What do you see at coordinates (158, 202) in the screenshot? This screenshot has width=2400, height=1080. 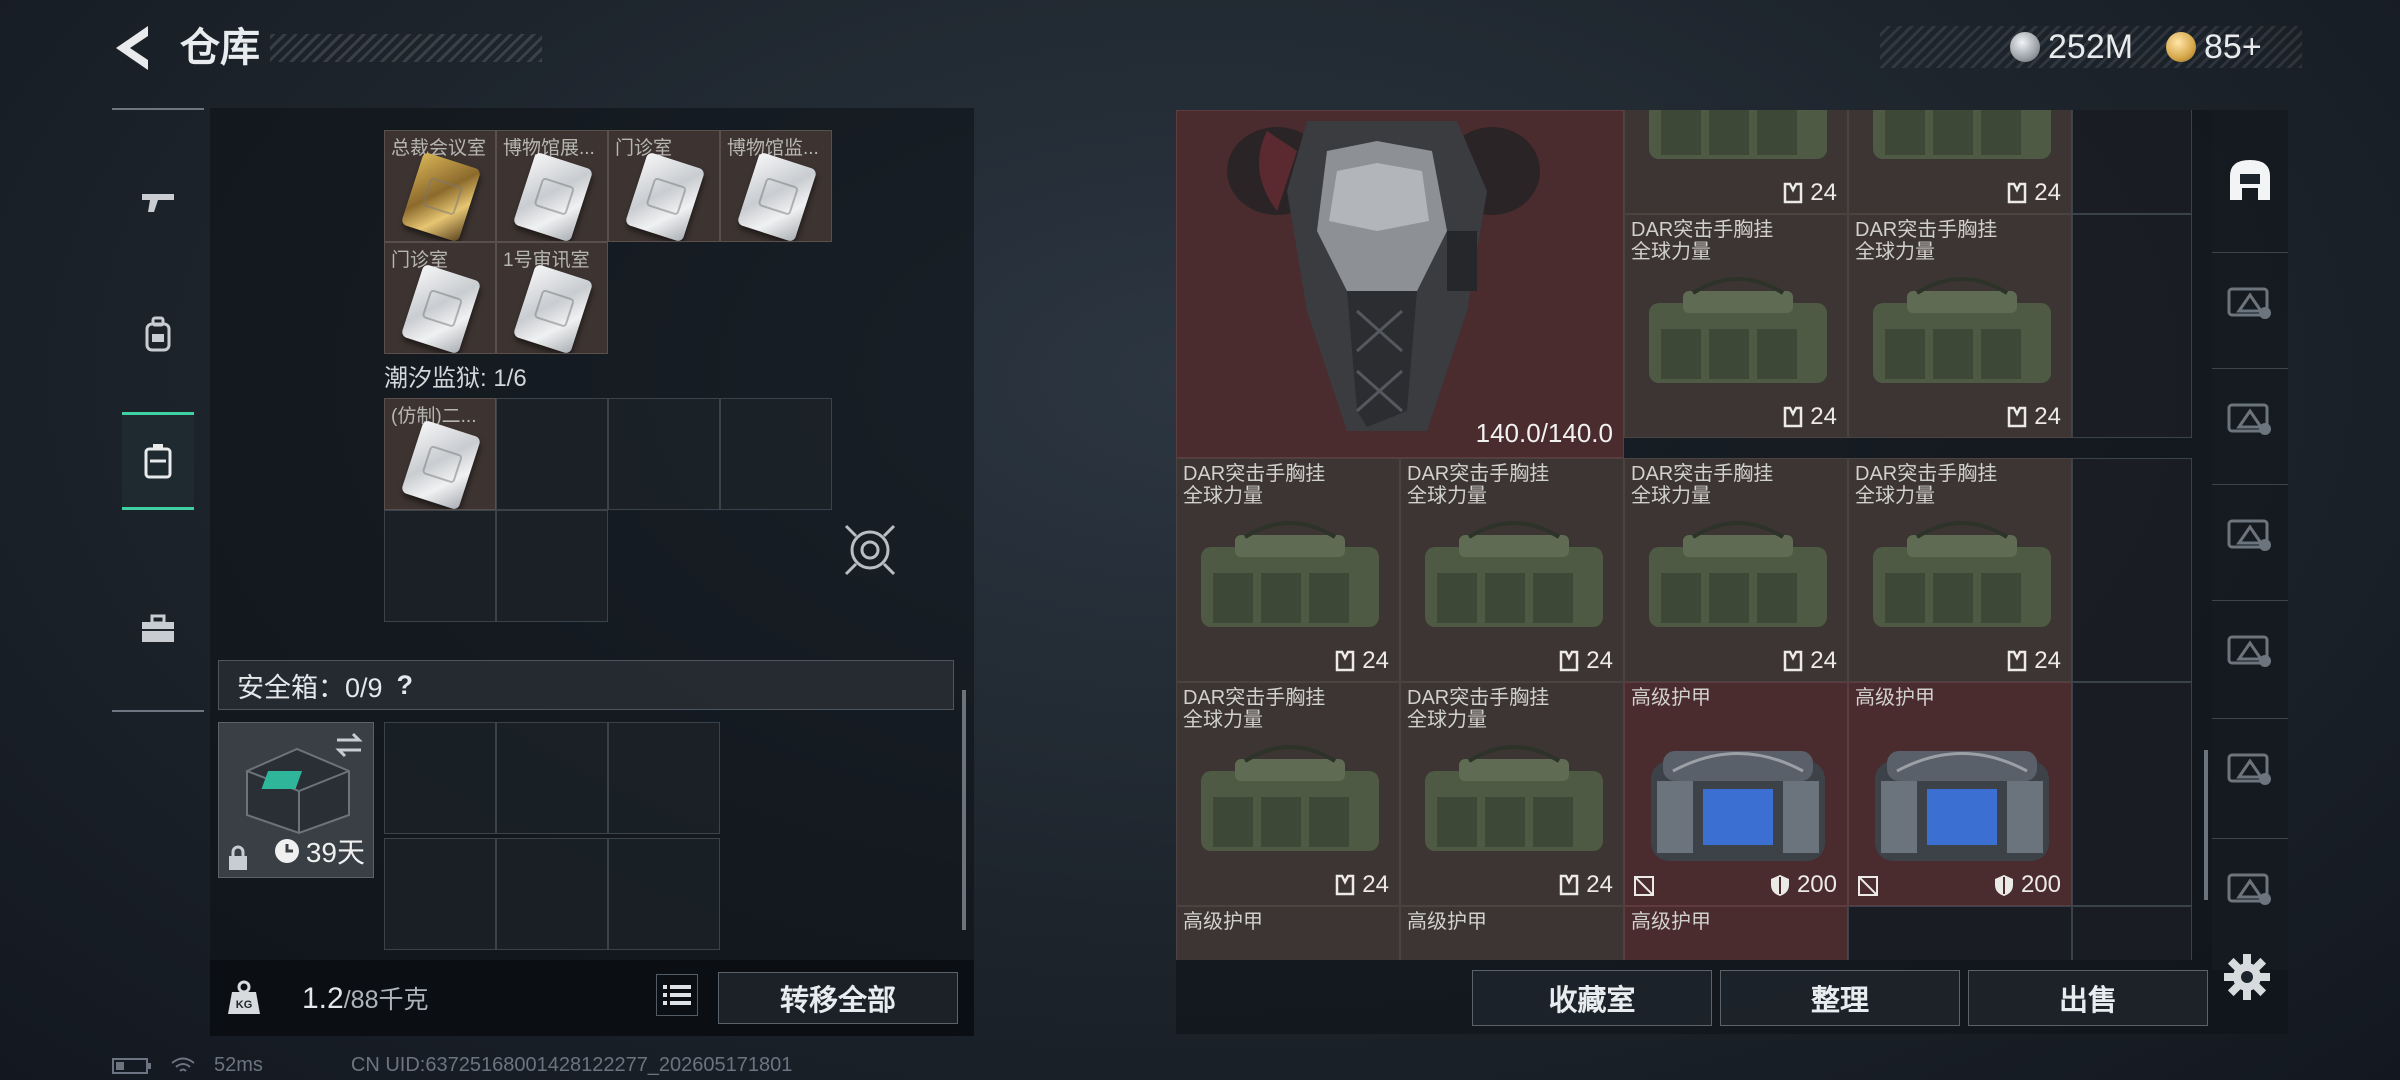 I see `nav-weapons` at bounding box center [158, 202].